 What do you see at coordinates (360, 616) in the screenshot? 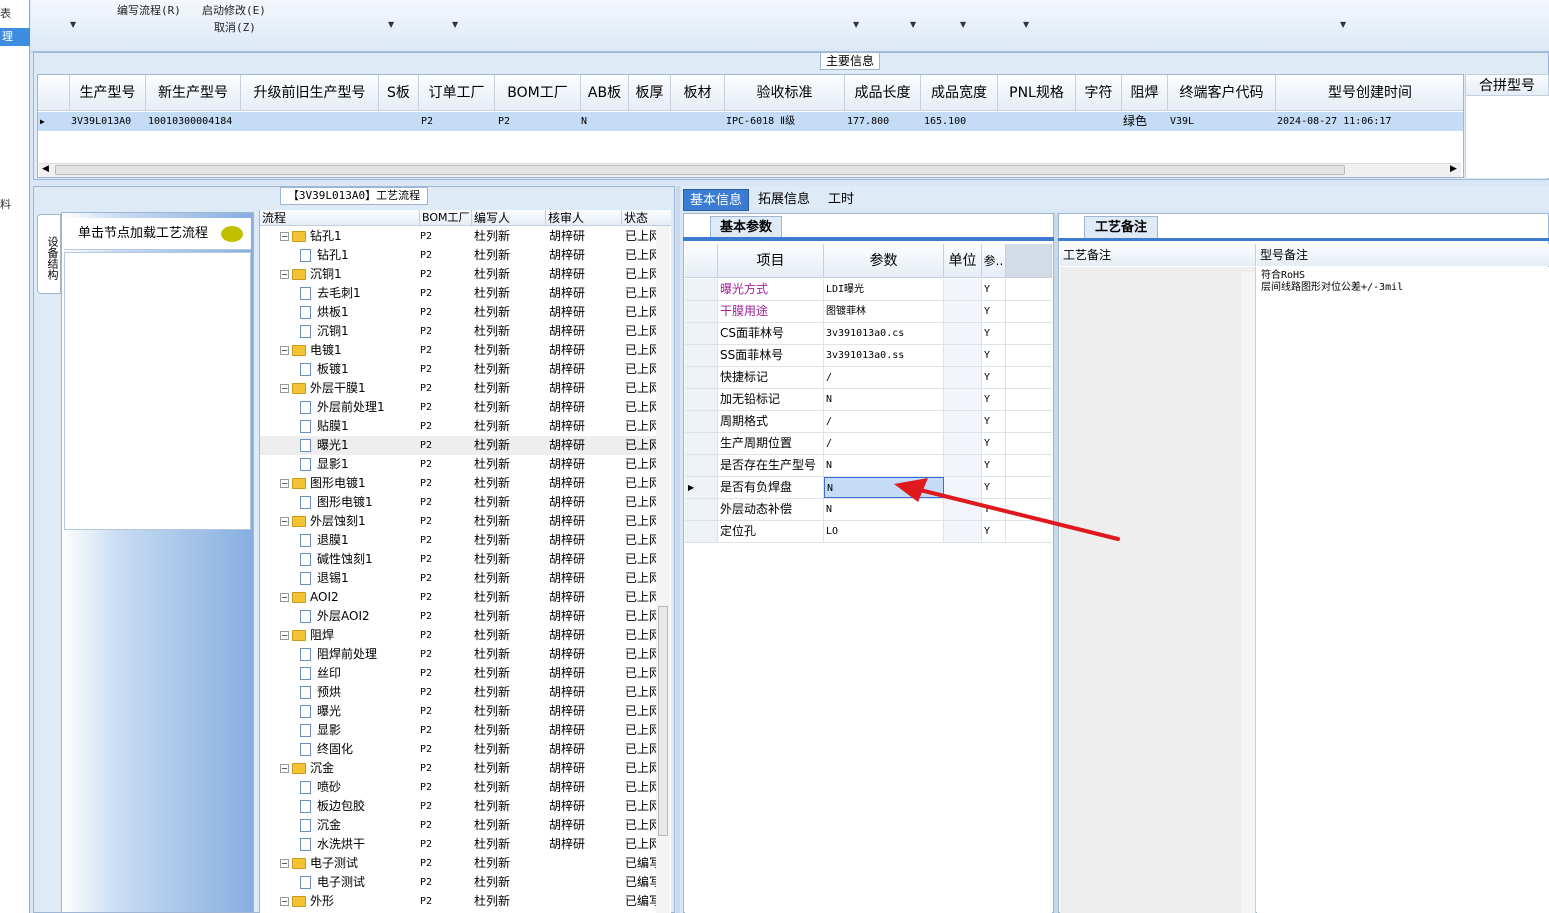
I see `tree-node: 外层AOI2` at bounding box center [360, 616].